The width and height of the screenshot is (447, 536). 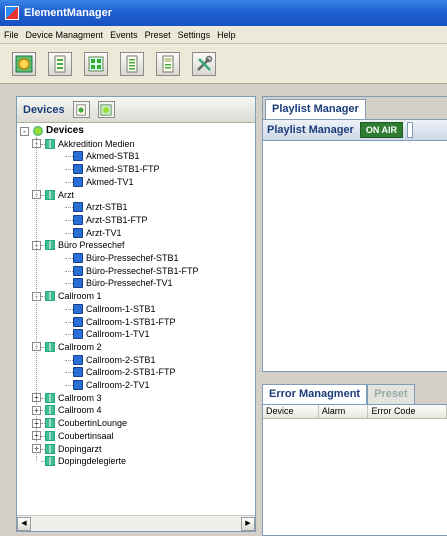 I want to click on tree-item-label: Callroom-1-STB1, so click(x=121, y=308).